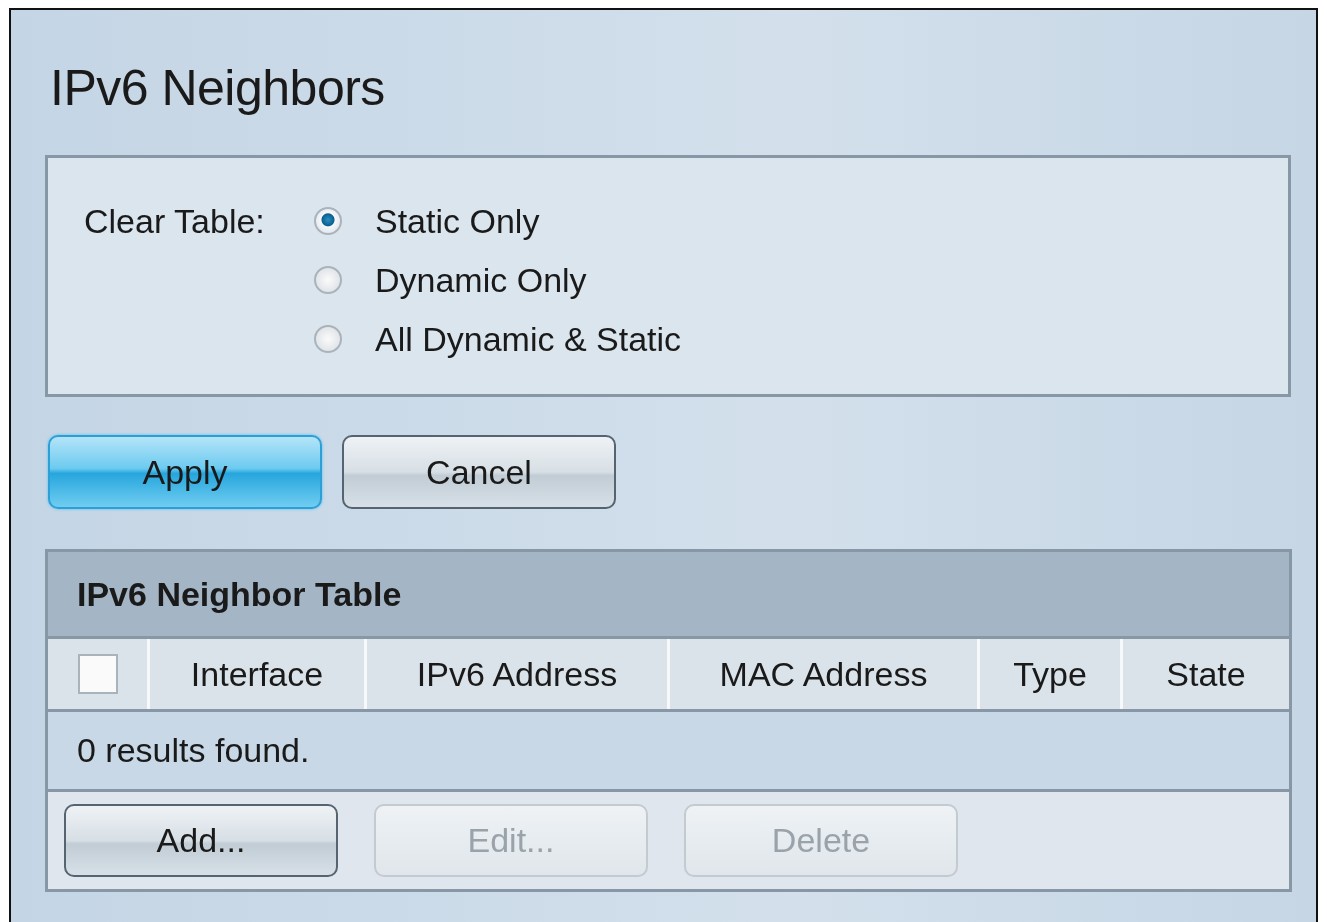  Describe the element at coordinates (498, 221) in the screenshot. I see `radio-option: Static Only` at that location.